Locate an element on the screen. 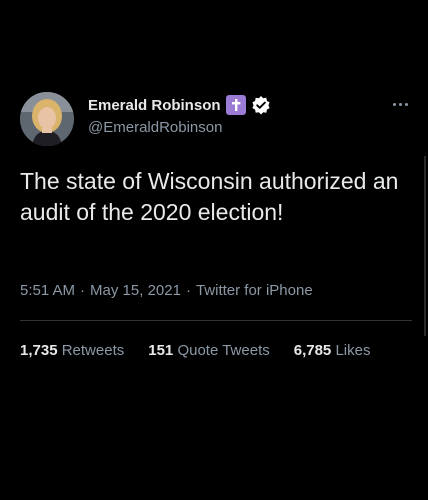 Image resolution: width=428 pixels, height=500 pixels. retweets-label: Retweets is located at coordinates (93, 350).